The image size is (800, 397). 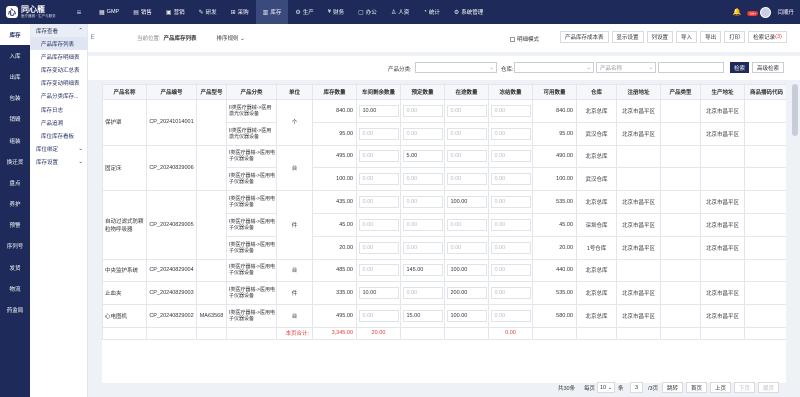 What do you see at coordinates (15, 98) in the screenshot?
I see `sidebar-item-3: 包装` at bounding box center [15, 98].